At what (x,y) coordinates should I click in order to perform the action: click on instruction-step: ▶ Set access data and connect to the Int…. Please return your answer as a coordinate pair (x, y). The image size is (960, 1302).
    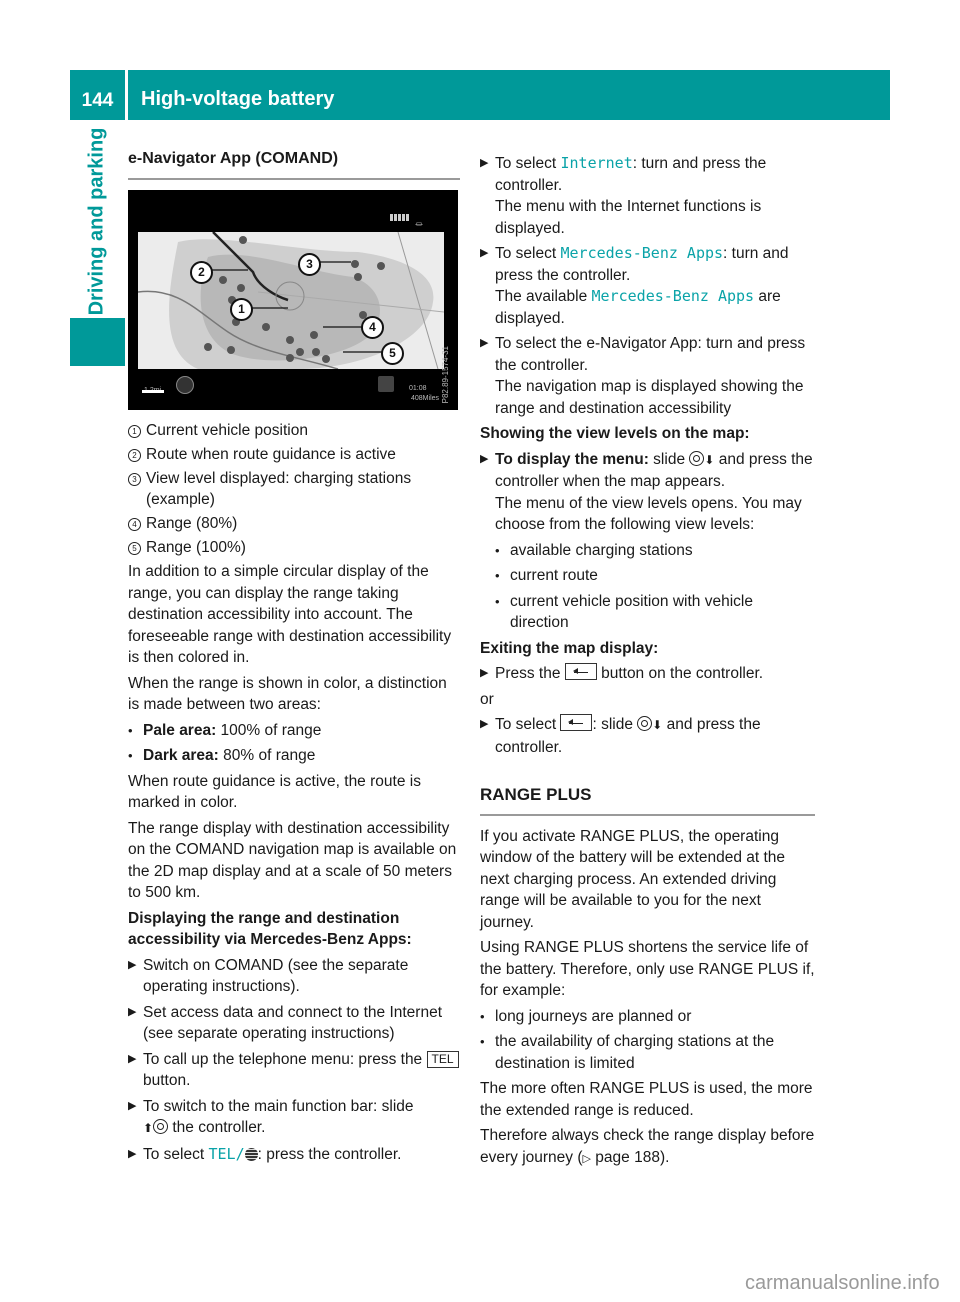
    Looking at the image, I should click on (294, 1023).